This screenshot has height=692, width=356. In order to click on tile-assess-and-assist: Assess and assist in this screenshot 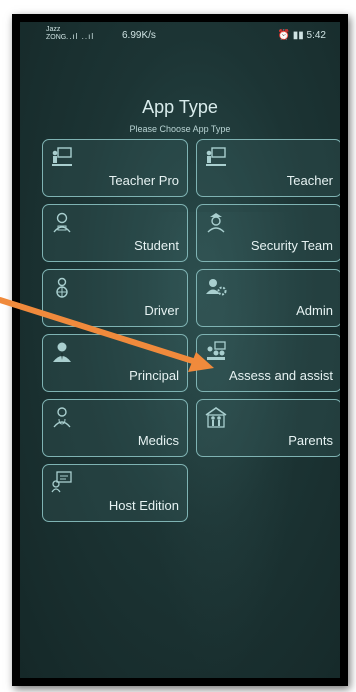, I will do `click(268, 363)`.